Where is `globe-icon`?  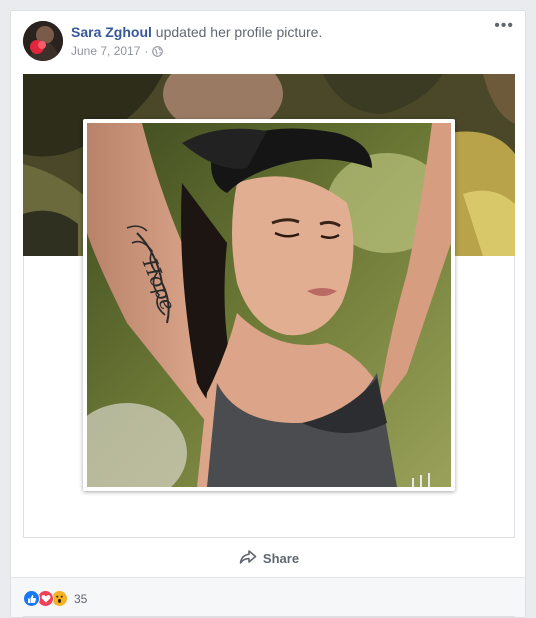
globe-icon is located at coordinates (158, 51).